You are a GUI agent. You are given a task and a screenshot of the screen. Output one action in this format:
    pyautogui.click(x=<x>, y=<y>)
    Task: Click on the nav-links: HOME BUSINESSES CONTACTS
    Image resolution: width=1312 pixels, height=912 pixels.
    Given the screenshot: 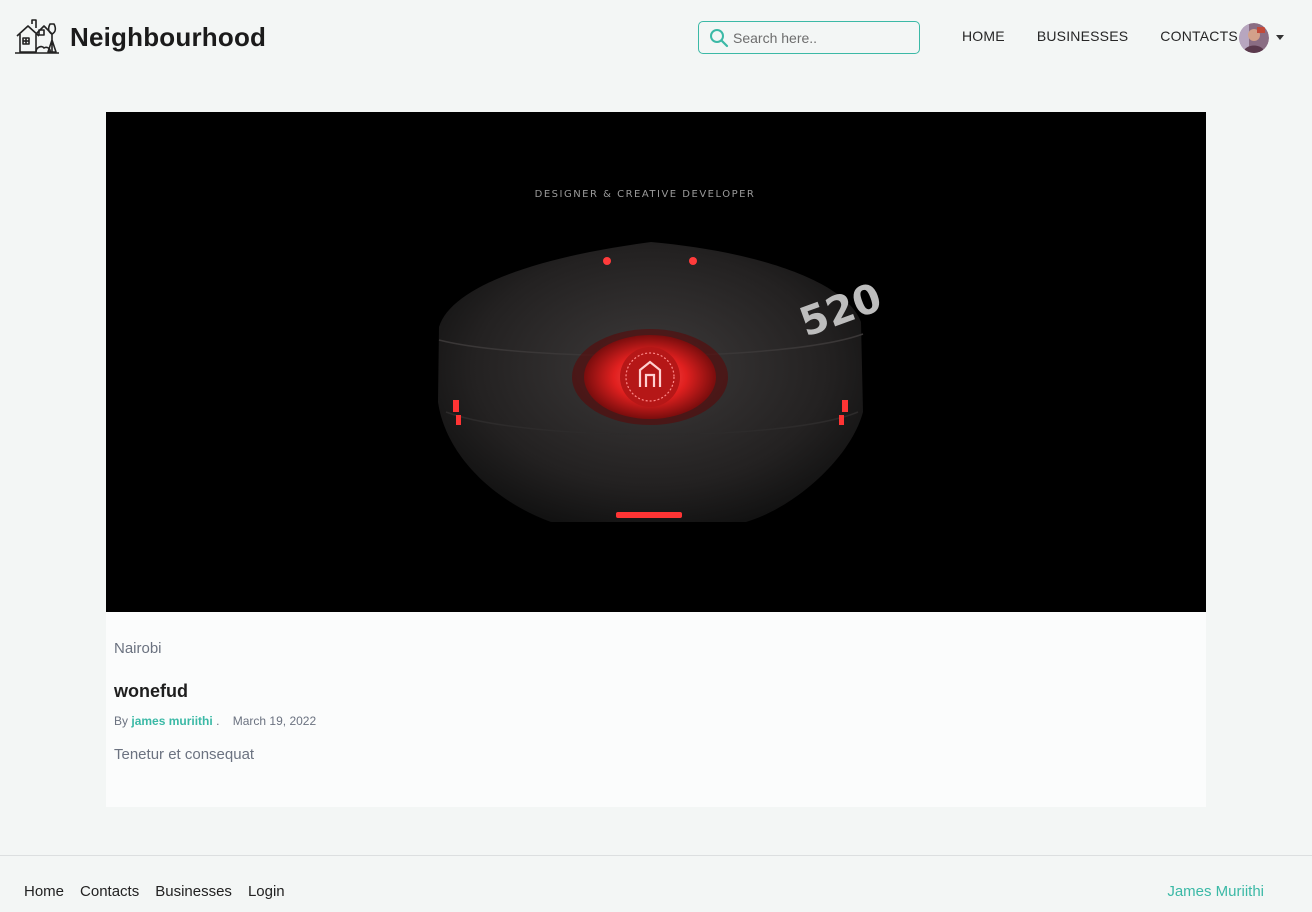 What is the action you would take?
    pyautogui.click(x=1116, y=36)
    